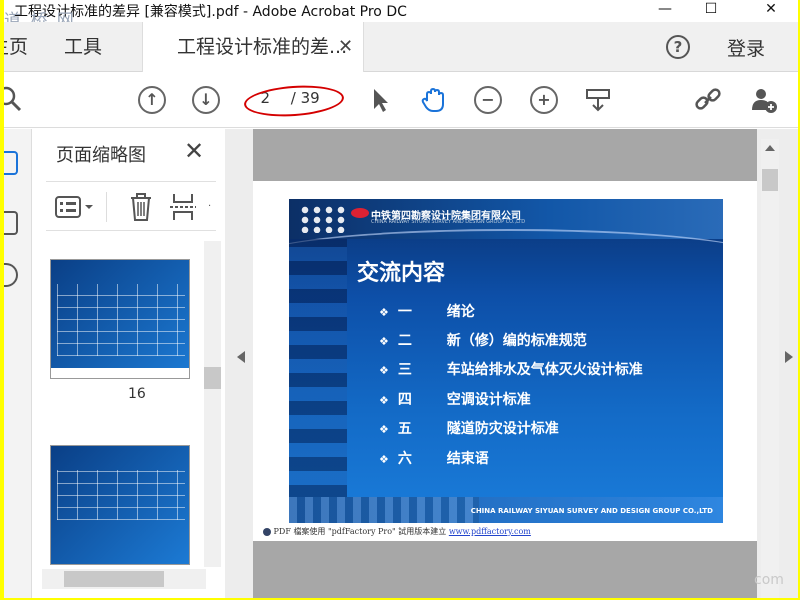  What do you see at coordinates (678, 47) in the screenshot?
I see `help-icon: ?` at bounding box center [678, 47].